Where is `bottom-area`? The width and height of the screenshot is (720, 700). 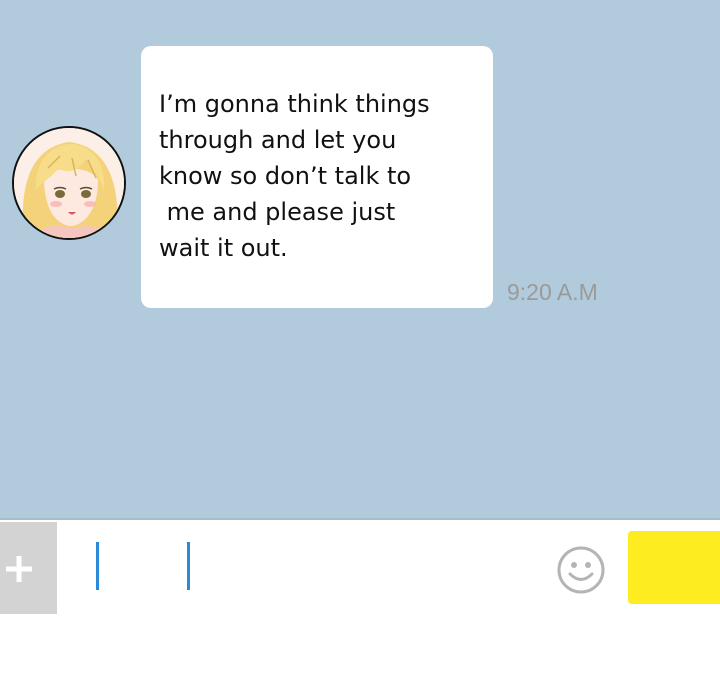 bottom-area is located at coordinates (360, 657).